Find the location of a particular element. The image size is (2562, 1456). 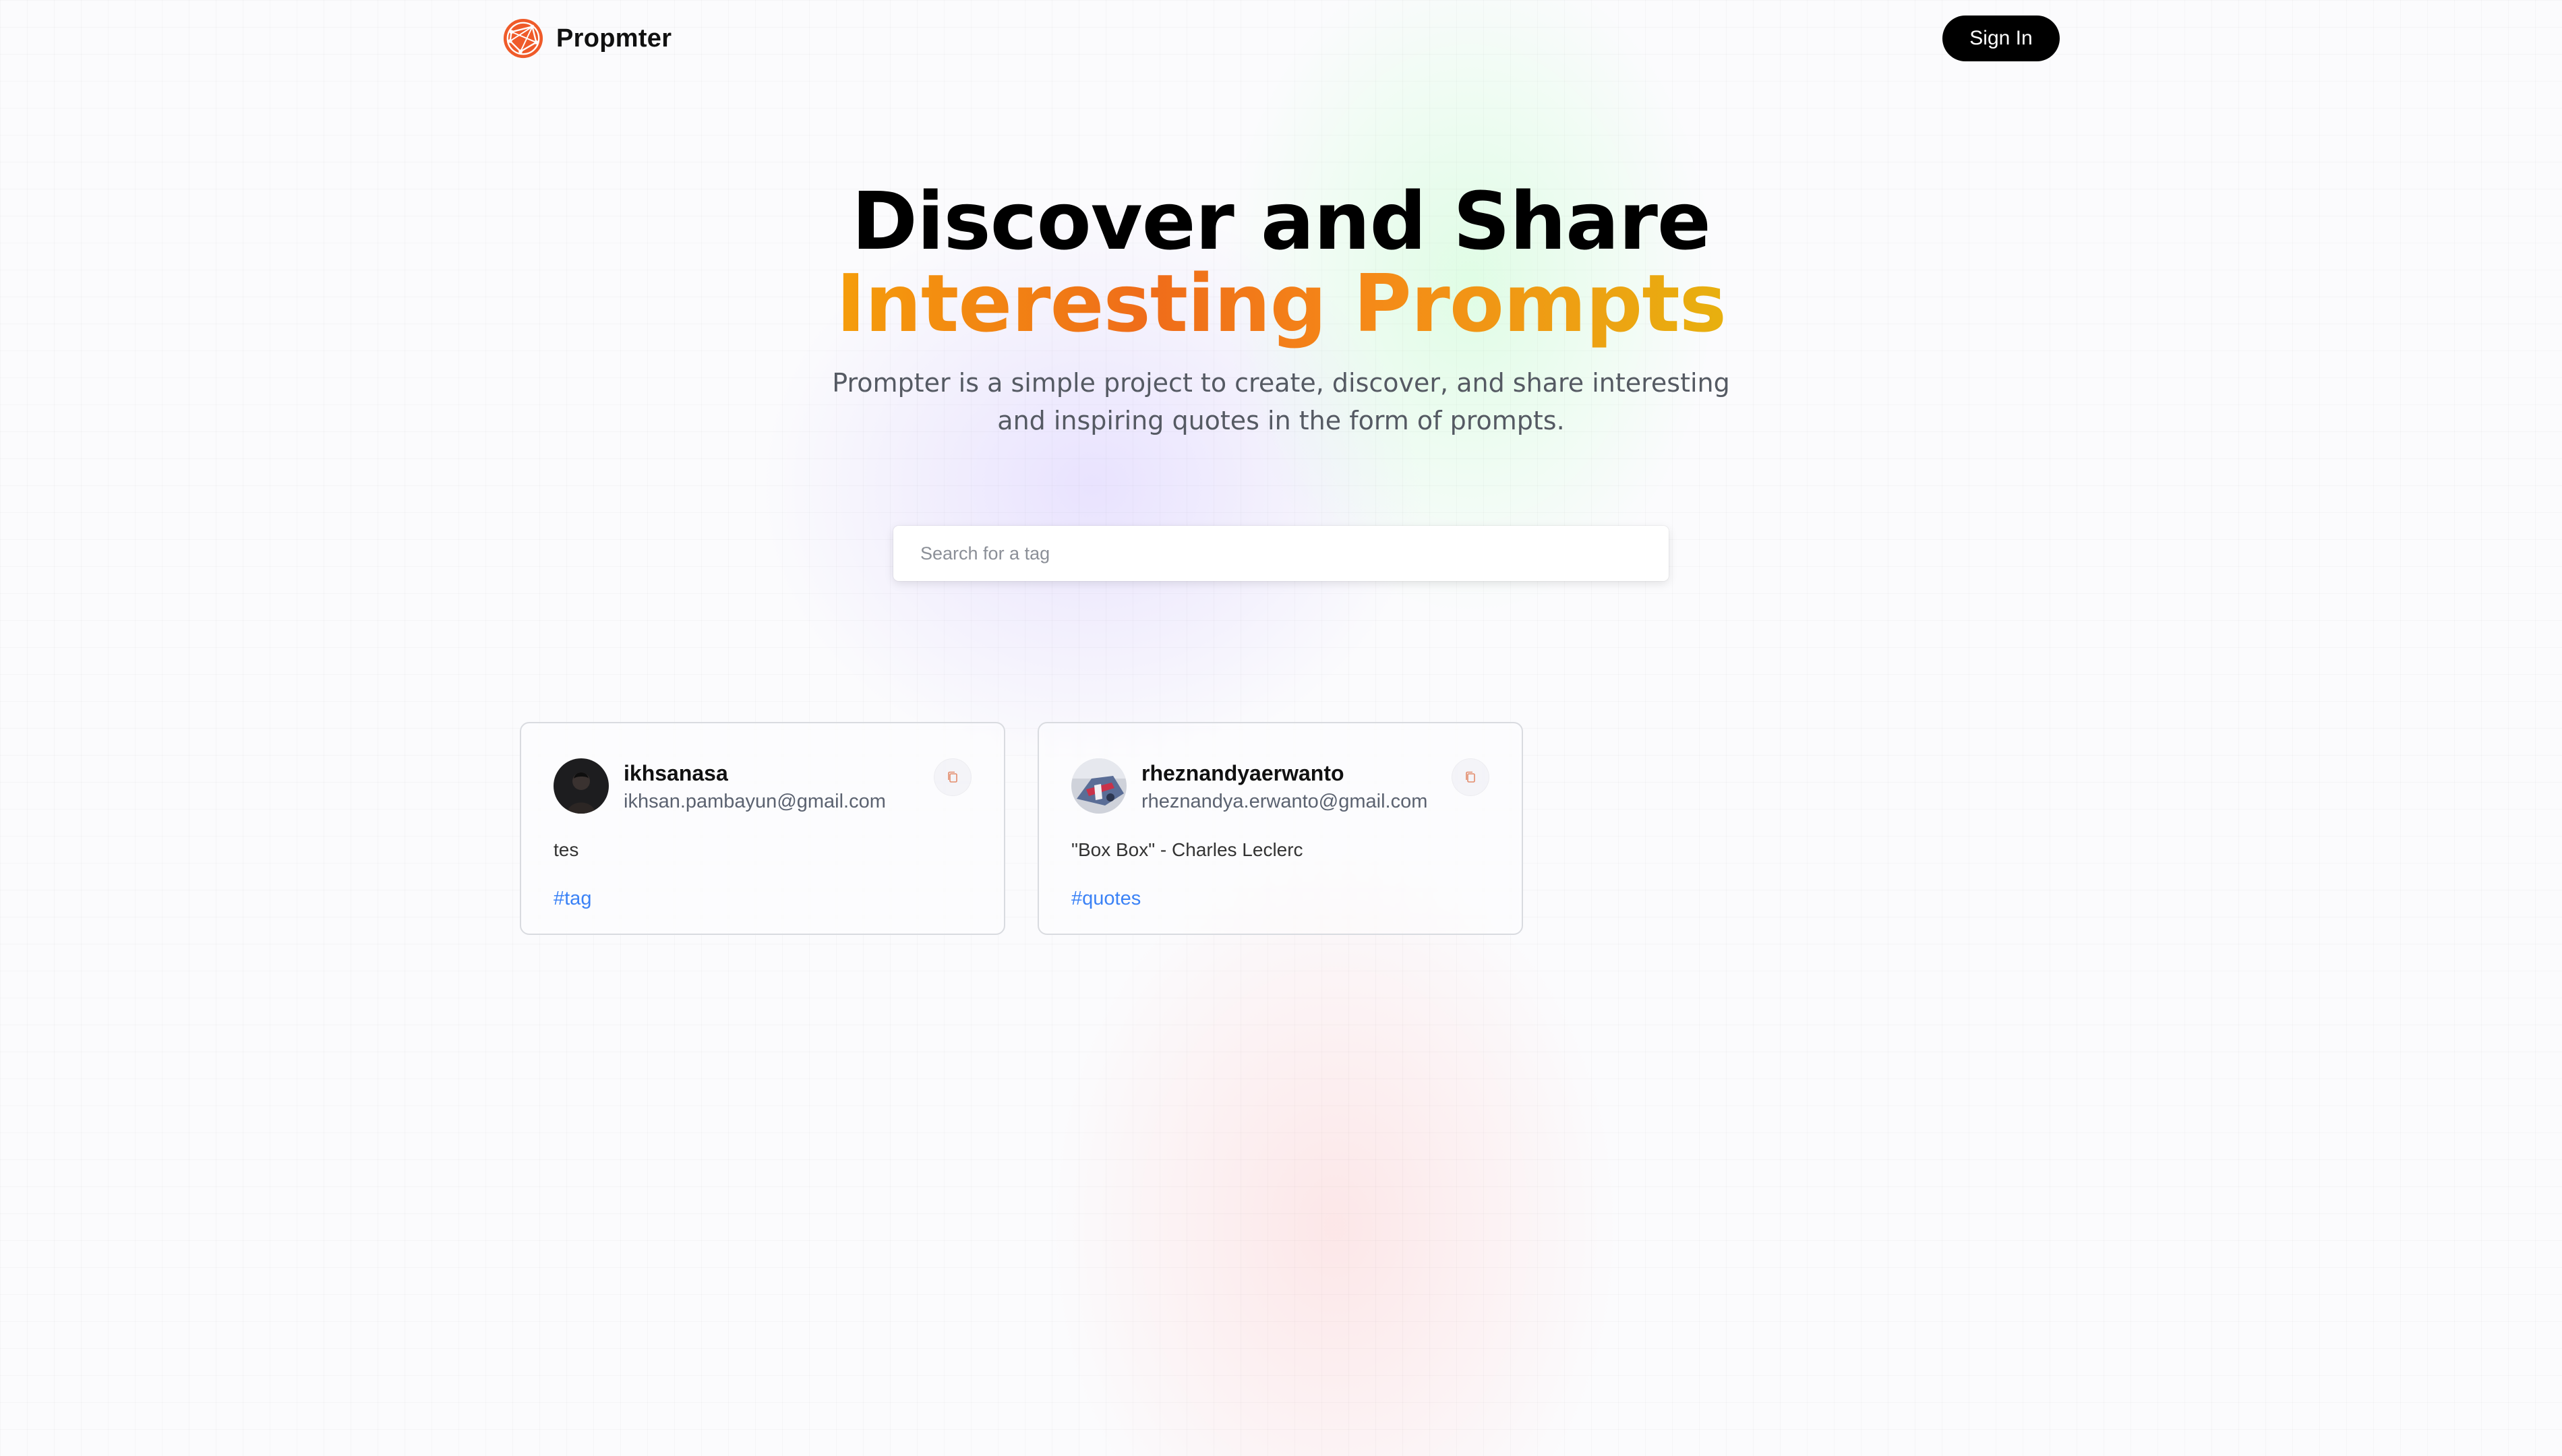

search-input is located at coordinates (1281, 553).